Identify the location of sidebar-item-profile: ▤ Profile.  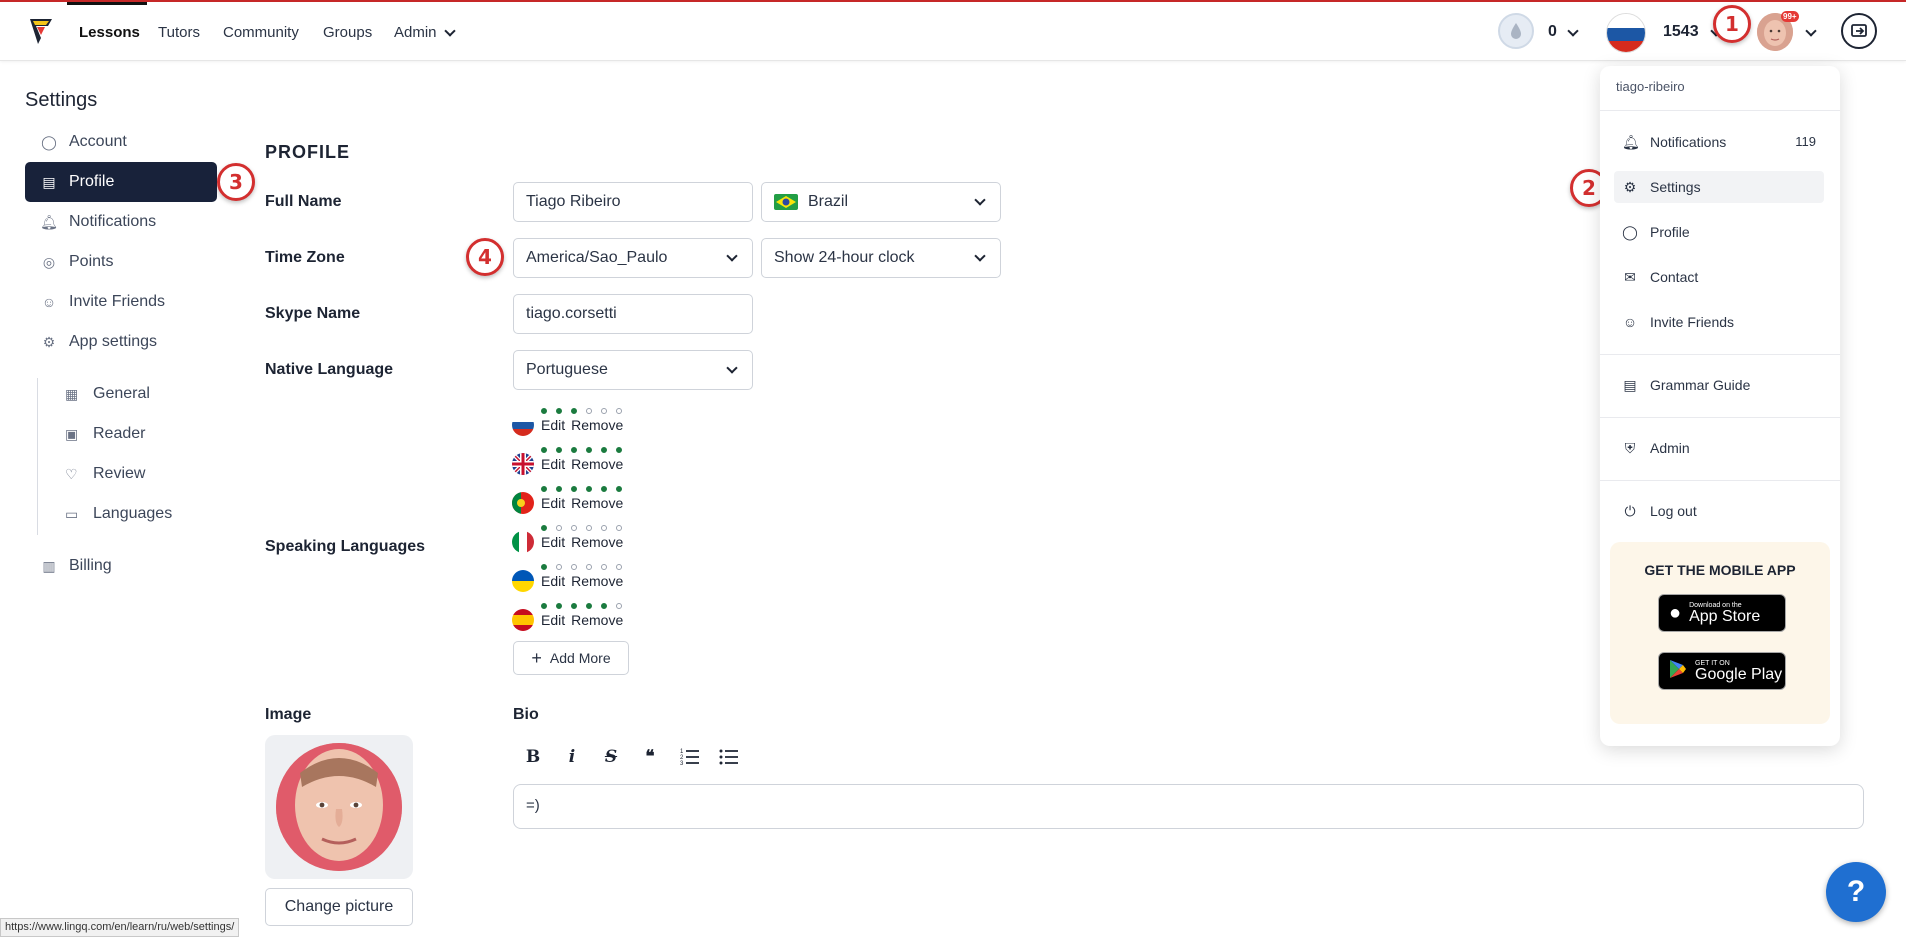
(121, 182).